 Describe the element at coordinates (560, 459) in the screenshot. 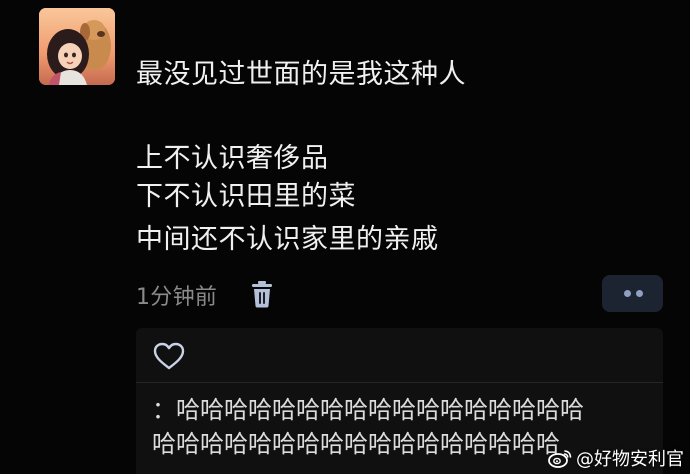

I see `weibo-logo-icon` at that location.